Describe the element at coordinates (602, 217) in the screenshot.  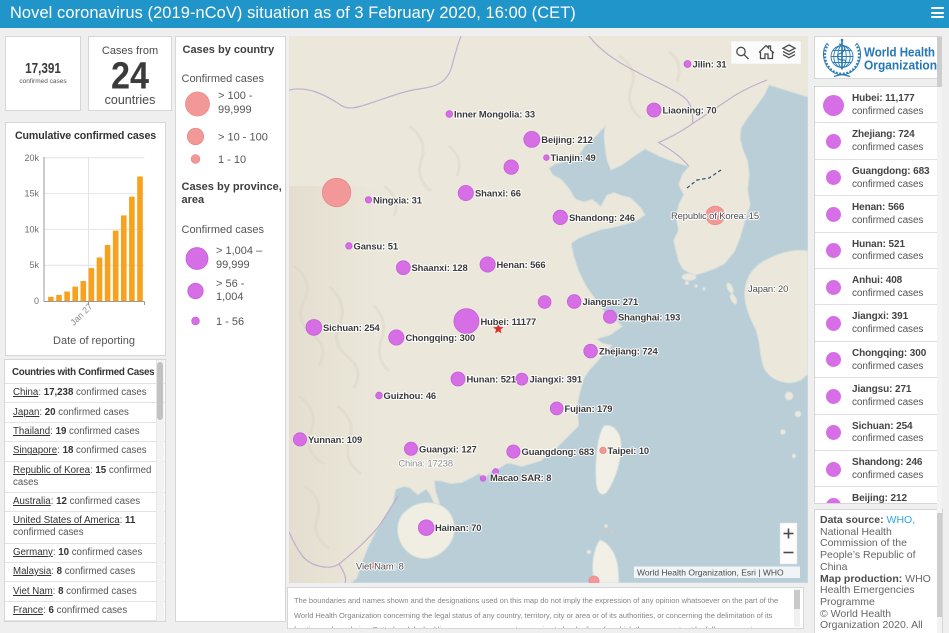
I see `svg-text: Shandong: 246` at that location.